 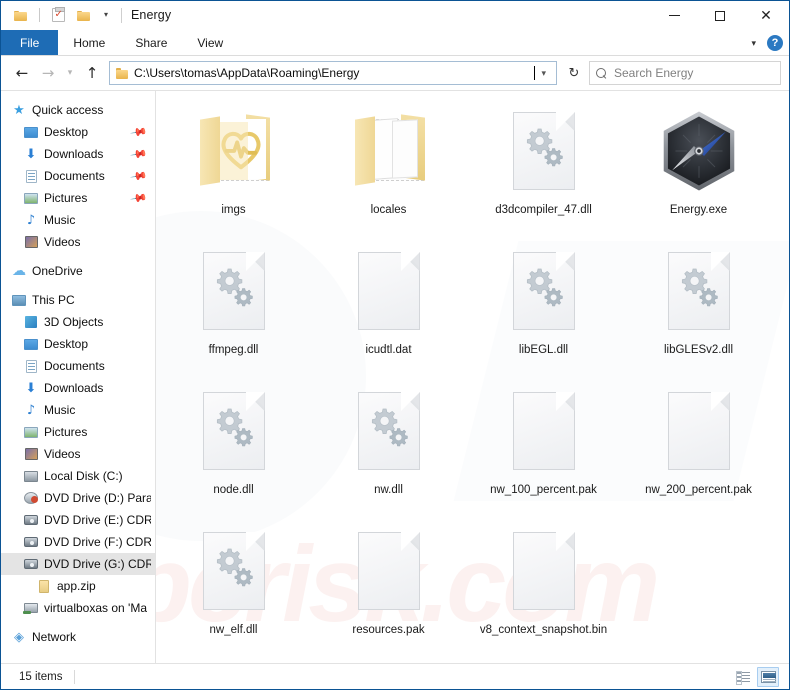 What do you see at coordinates (78, 637) in the screenshot?
I see `sidebar-item-network: ◈ Network` at bounding box center [78, 637].